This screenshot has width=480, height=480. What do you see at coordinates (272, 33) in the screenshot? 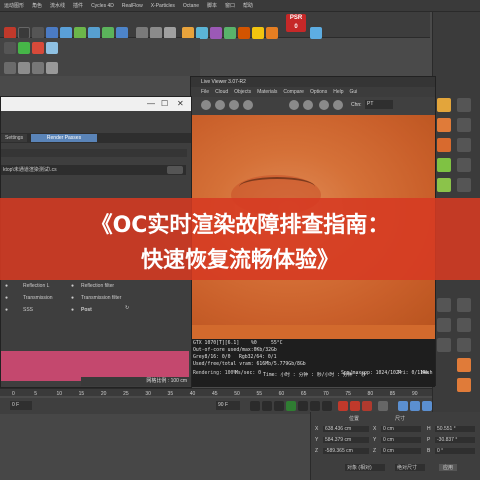
I see `camera-icon` at bounding box center [272, 33].